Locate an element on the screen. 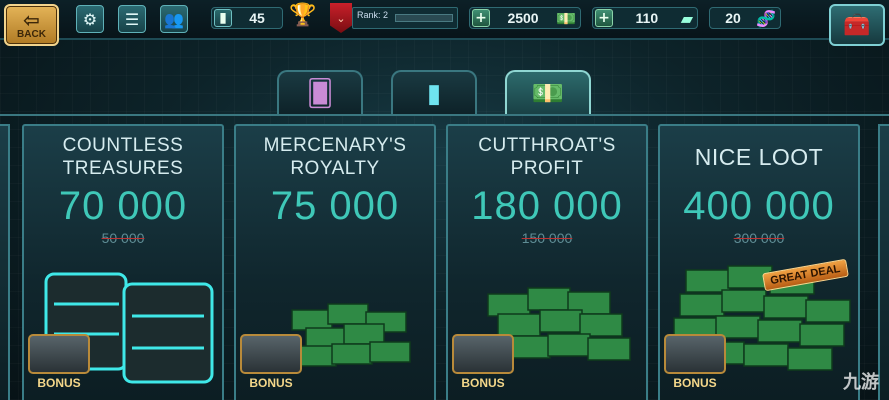 Image resolution: width=889 pixels, height=400 pixels. currency-value: 2500 is located at coordinates (523, 18).